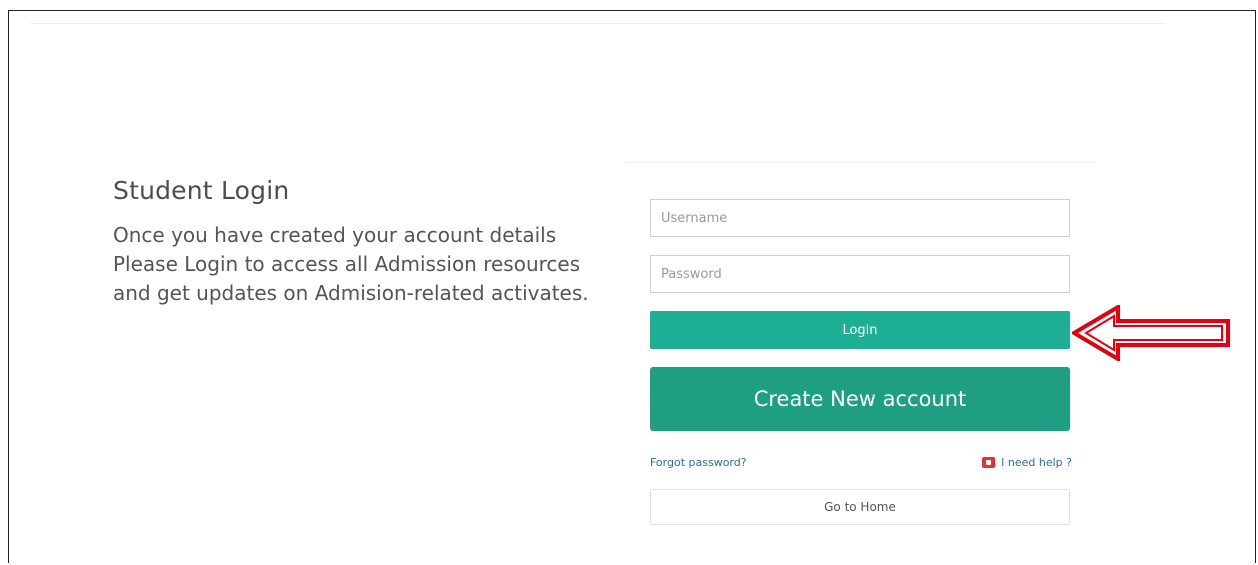 The width and height of the screenshot is (1258, 565). What do you see at coordinates (989, 462) in the screenshot?
I see `help-icon` at bounding box center [989, 462].